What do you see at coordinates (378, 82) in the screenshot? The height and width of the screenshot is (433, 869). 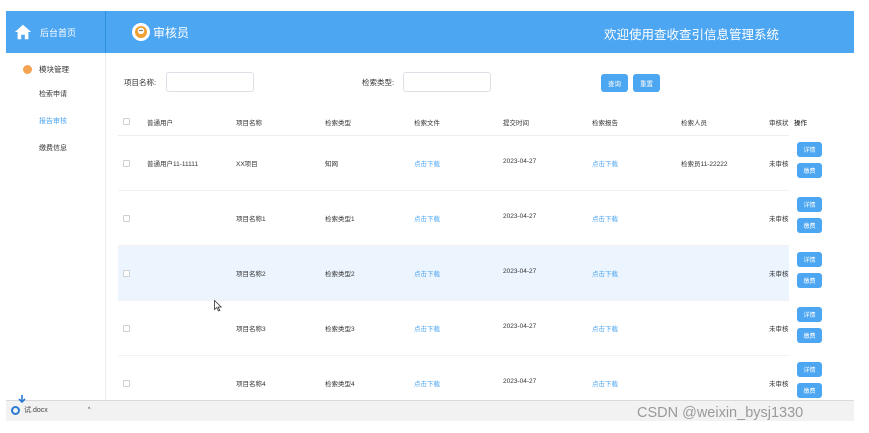 I see `search-type-label: 检索类型:` at bounding box center [378, 82].